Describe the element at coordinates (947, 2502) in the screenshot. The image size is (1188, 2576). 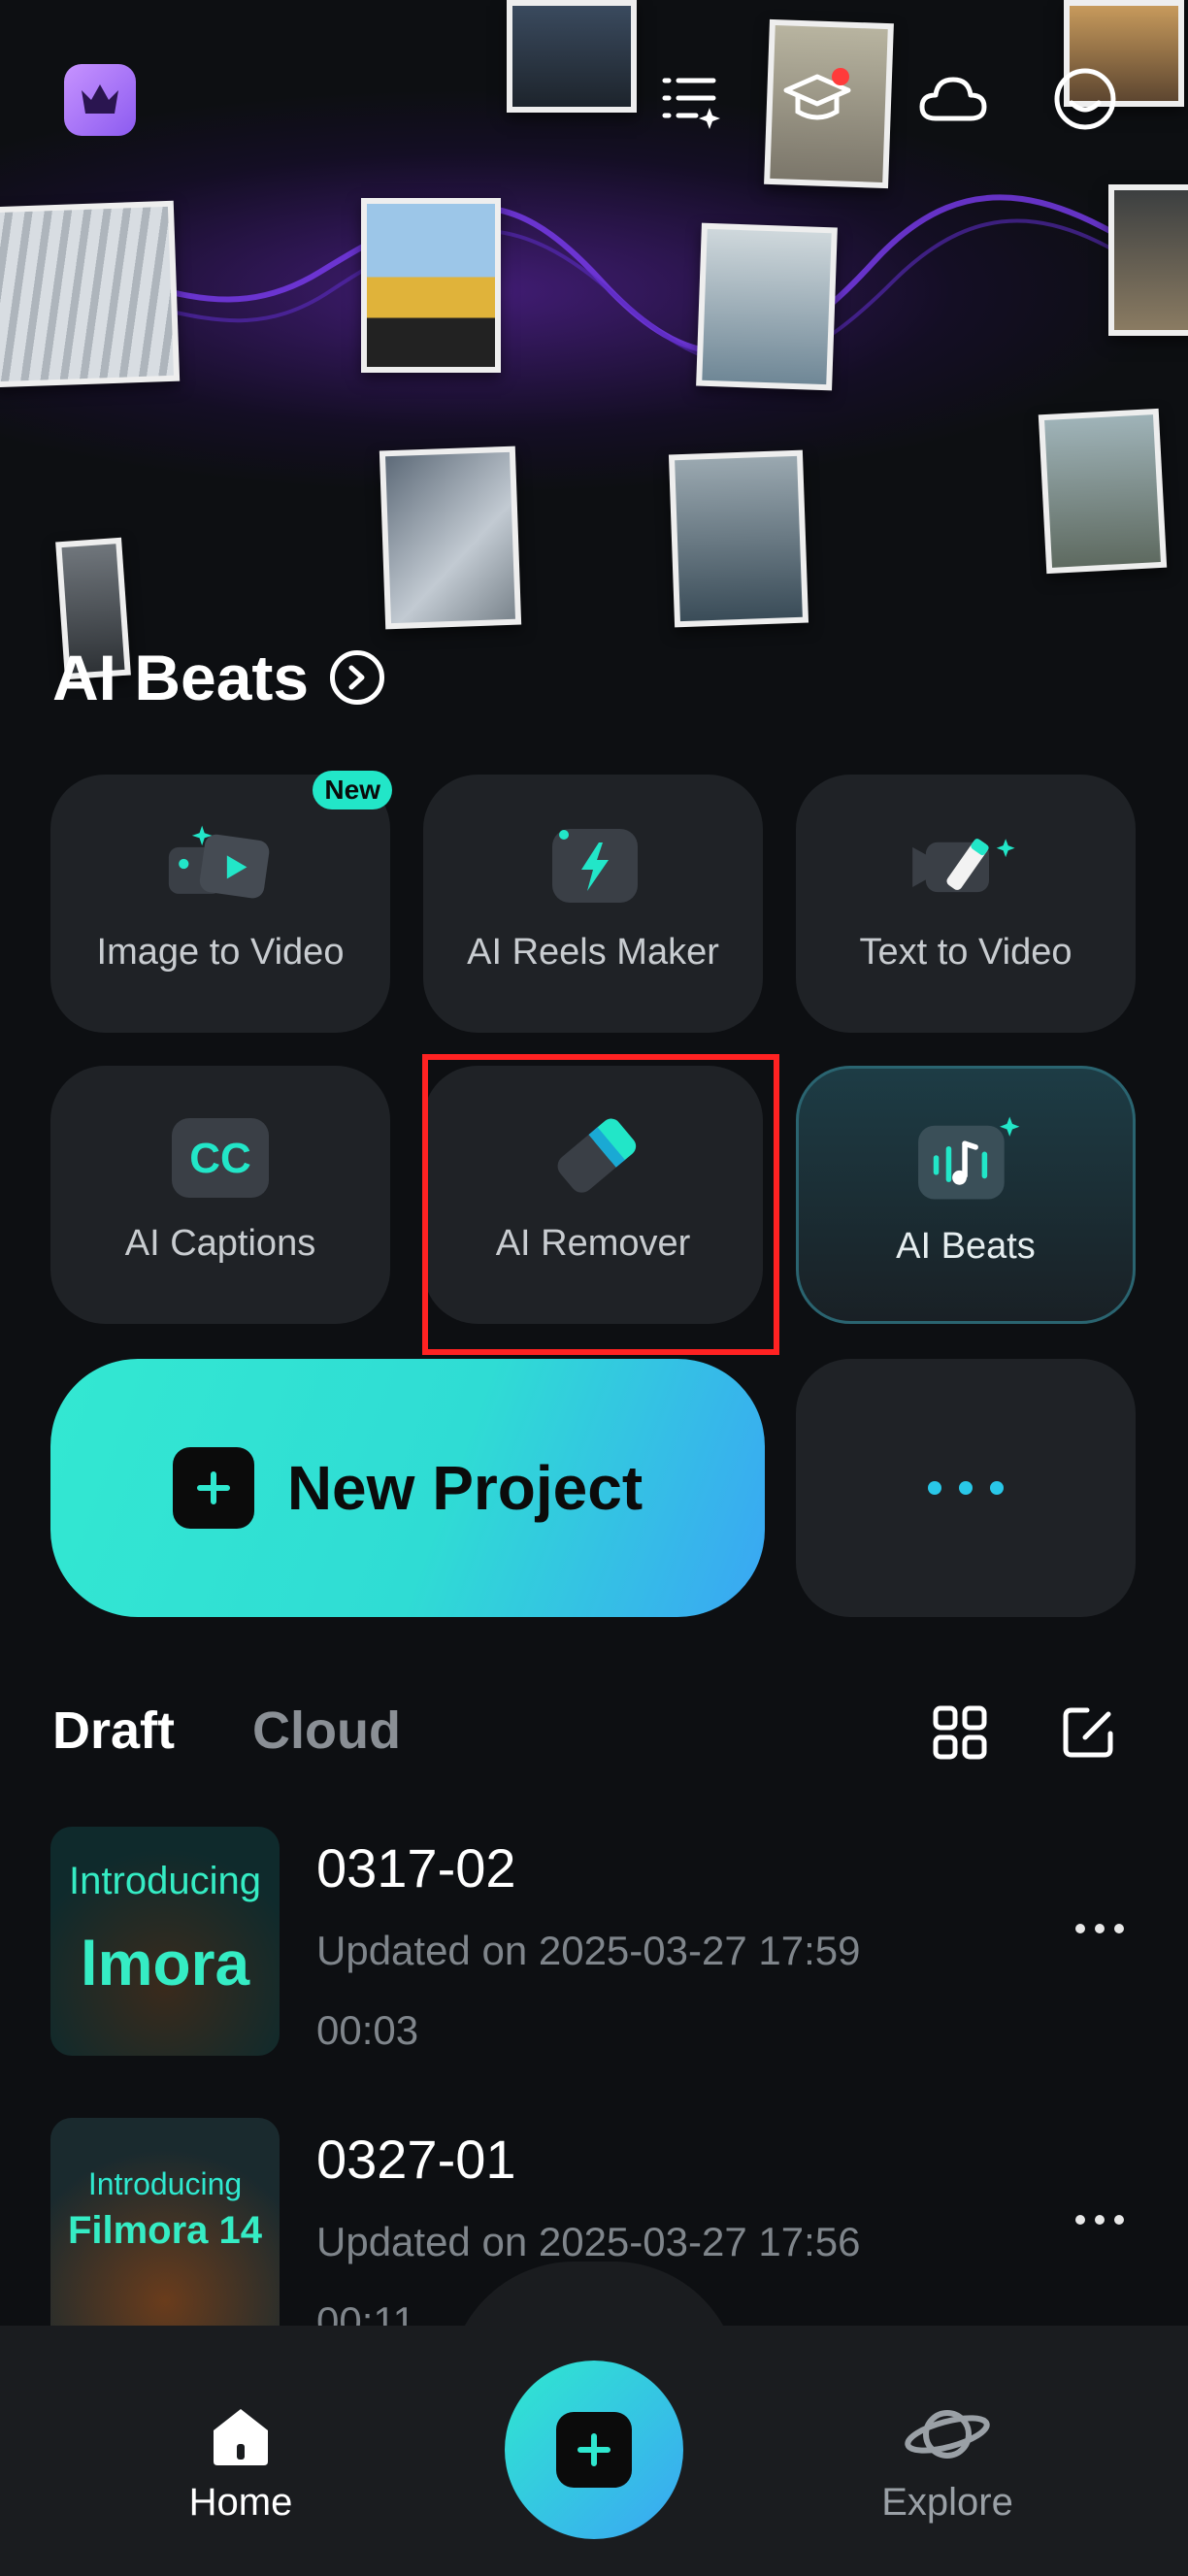
I see `nav-explore-label: Explore` at that location.